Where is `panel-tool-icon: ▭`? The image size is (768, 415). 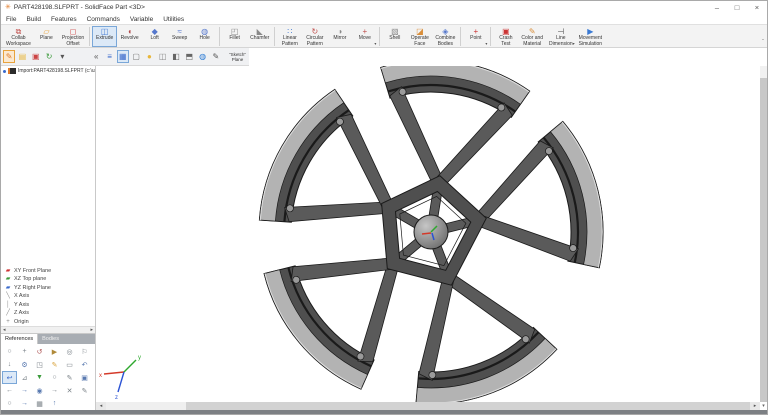 panel-tool-icon: ▭ is located at coordinates (69, 364).